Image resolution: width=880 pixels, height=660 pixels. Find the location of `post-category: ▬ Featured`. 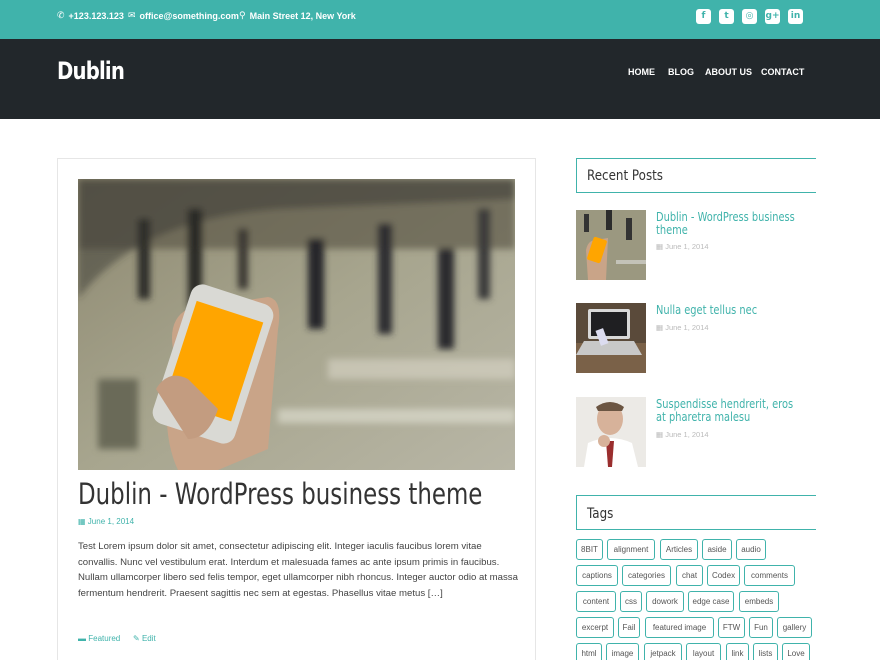

post-category: ▬ Featured is located at coordinates (99, 638).